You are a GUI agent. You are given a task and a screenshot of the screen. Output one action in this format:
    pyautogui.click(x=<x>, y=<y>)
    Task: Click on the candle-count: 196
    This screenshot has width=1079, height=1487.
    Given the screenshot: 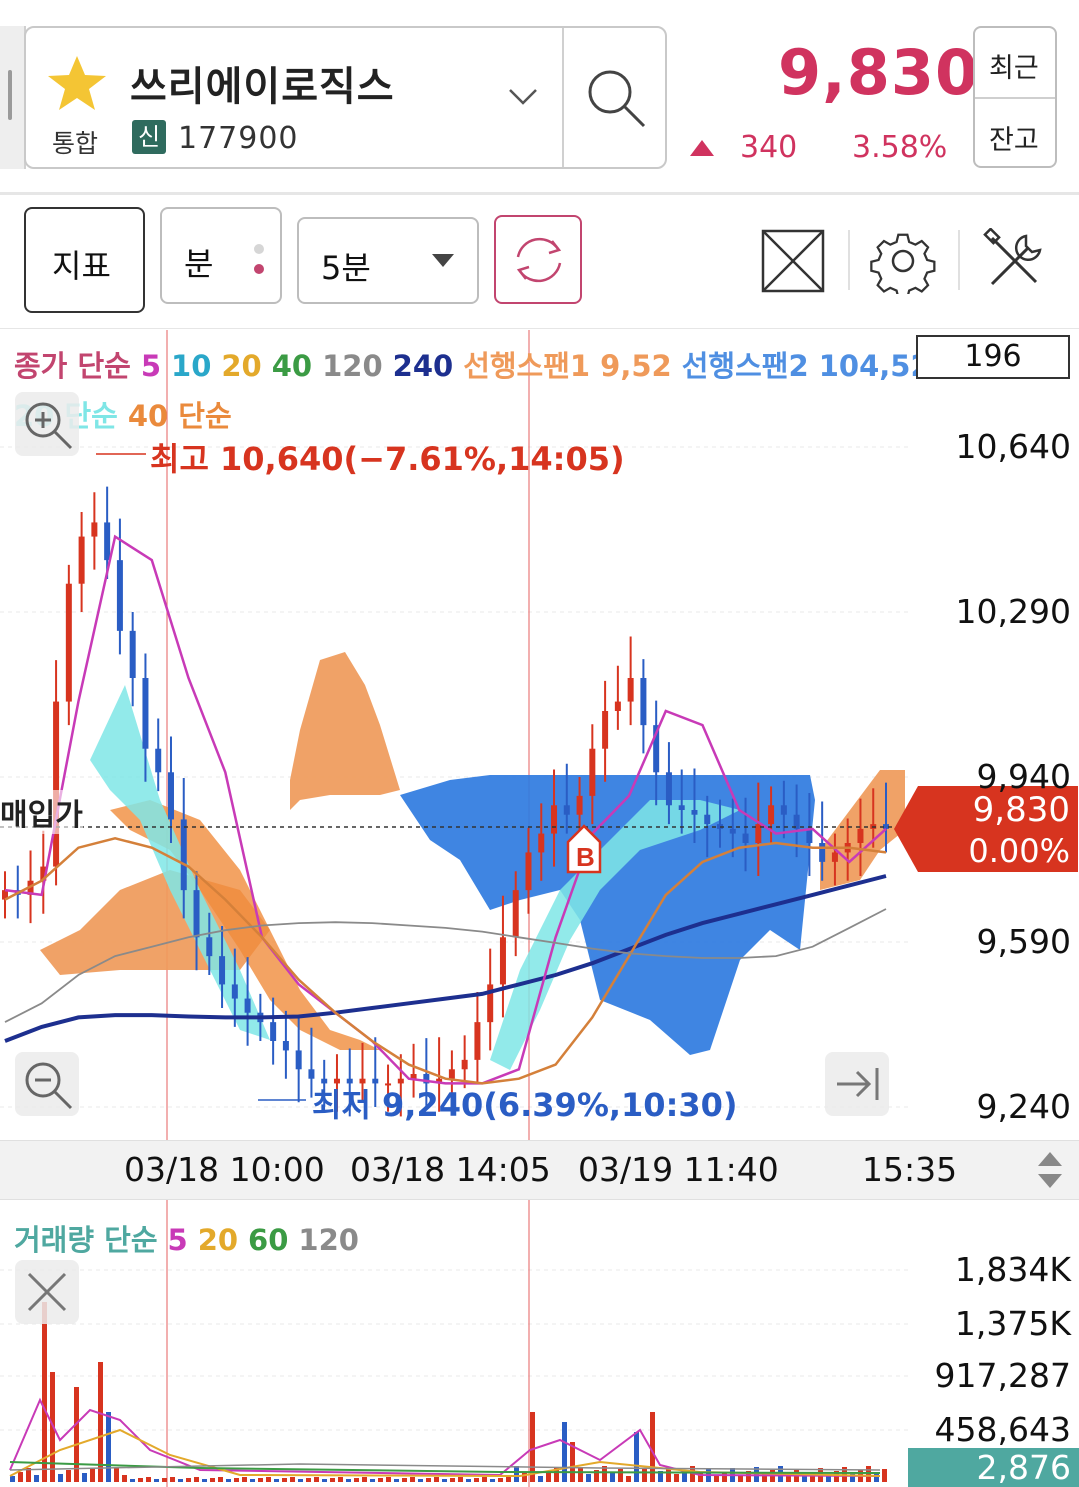 What is the action you would take?
    pyautogui.click(x=993, y=357)
    